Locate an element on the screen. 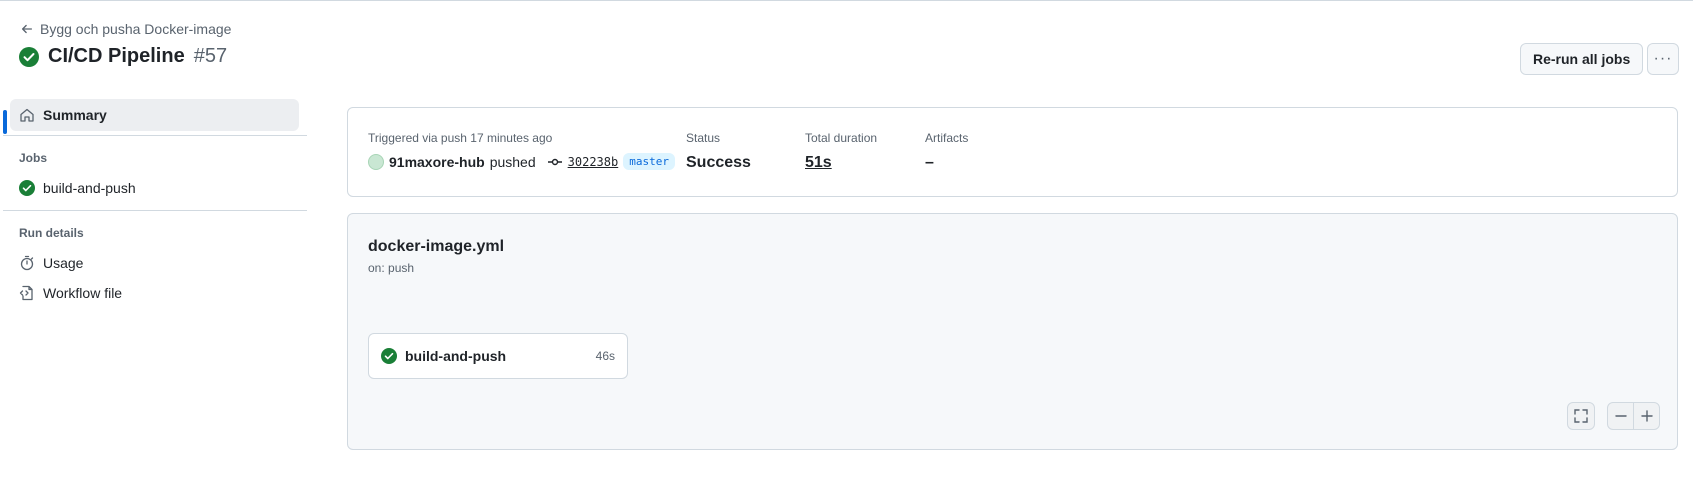  job-name: build-and-push is located at coordinates (456, 356).